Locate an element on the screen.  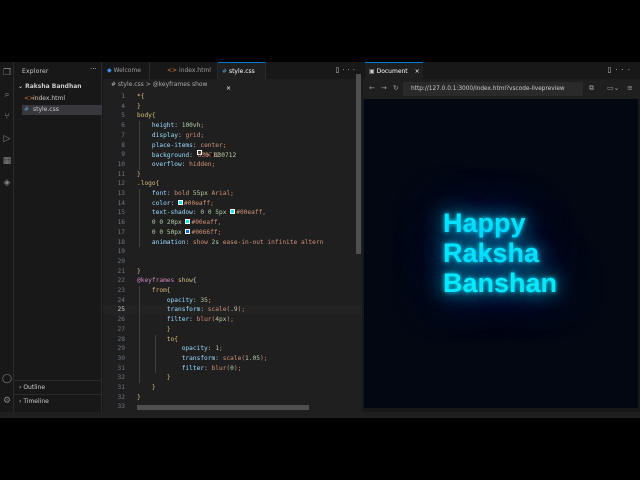
line-number: 26 is located at coordinates (121, 320).